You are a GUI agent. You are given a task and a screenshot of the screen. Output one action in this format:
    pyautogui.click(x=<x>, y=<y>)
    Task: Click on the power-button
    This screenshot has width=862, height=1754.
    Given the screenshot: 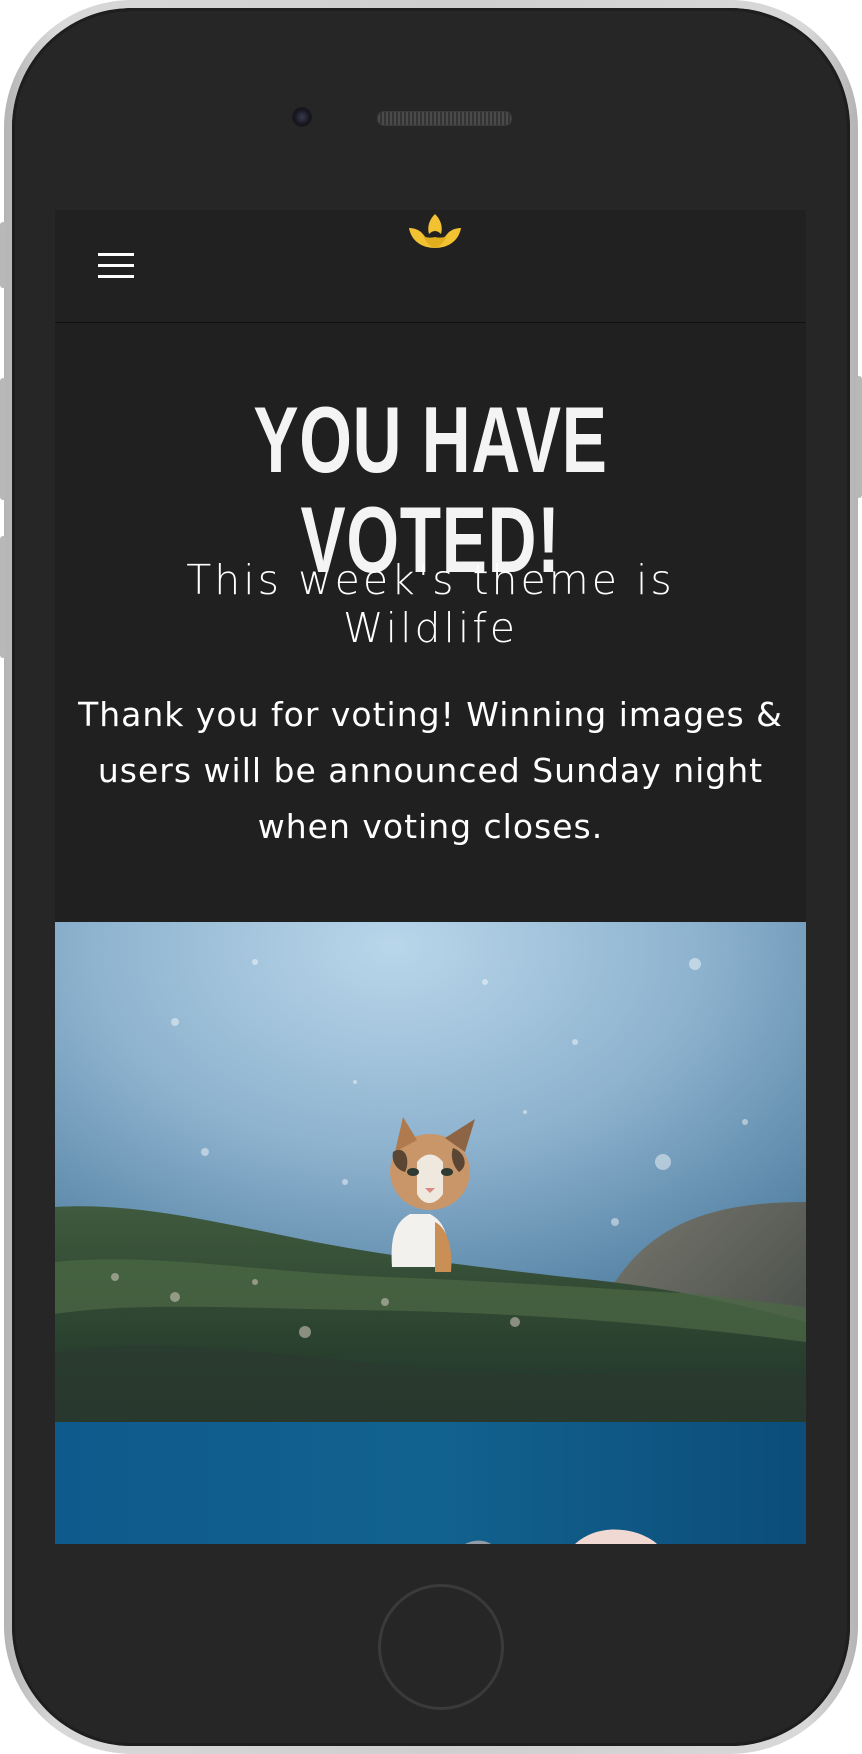 What is the action you would take?
    pyautogui.click(x=859, y=437)
    